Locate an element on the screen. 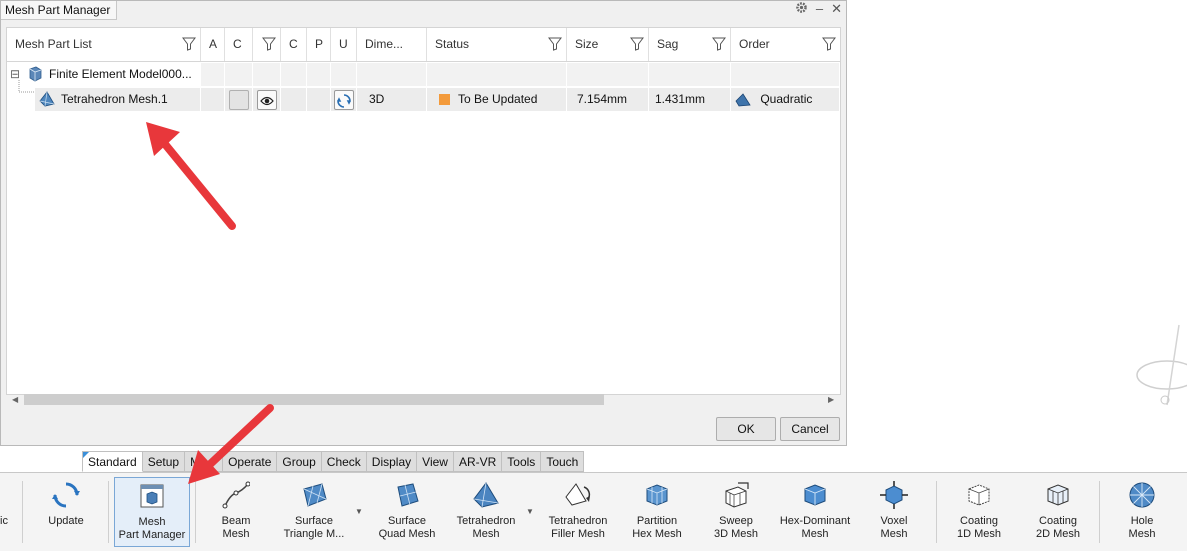 The image size is (1187, 551). hex-dominant-mesh-tool: Hex-Dominant Mesh is located at coordinates (815, 512).